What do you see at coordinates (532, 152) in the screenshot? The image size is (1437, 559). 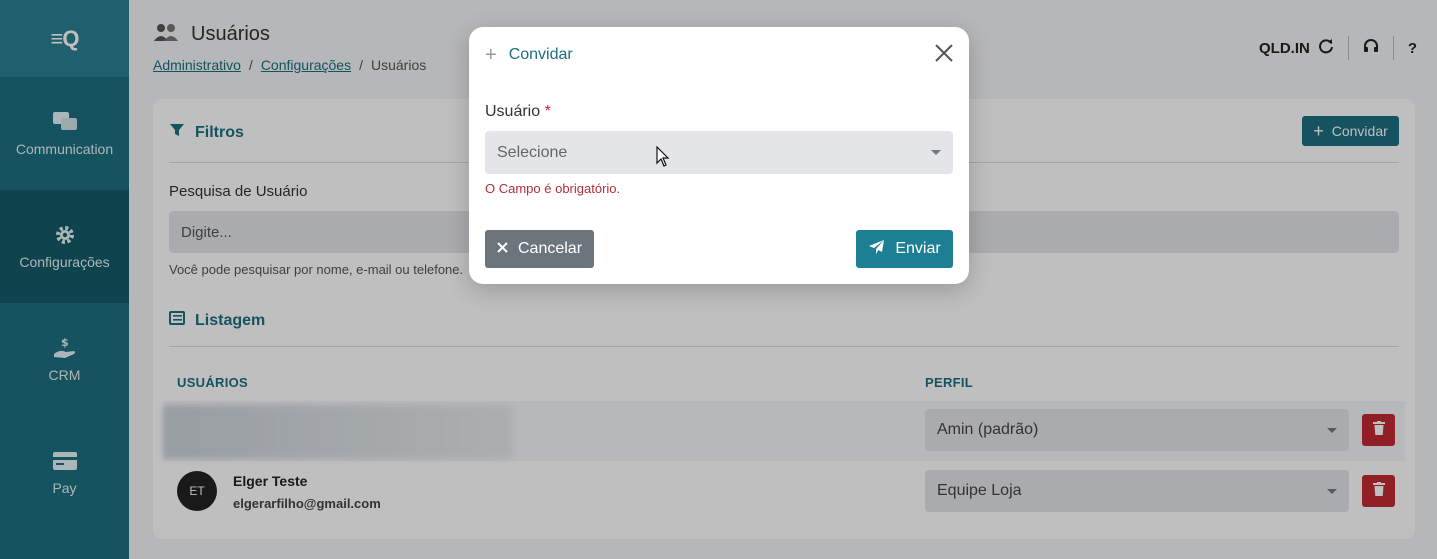 I see `user-select-placeholder: Selecione` at bounding box center [532, 152].